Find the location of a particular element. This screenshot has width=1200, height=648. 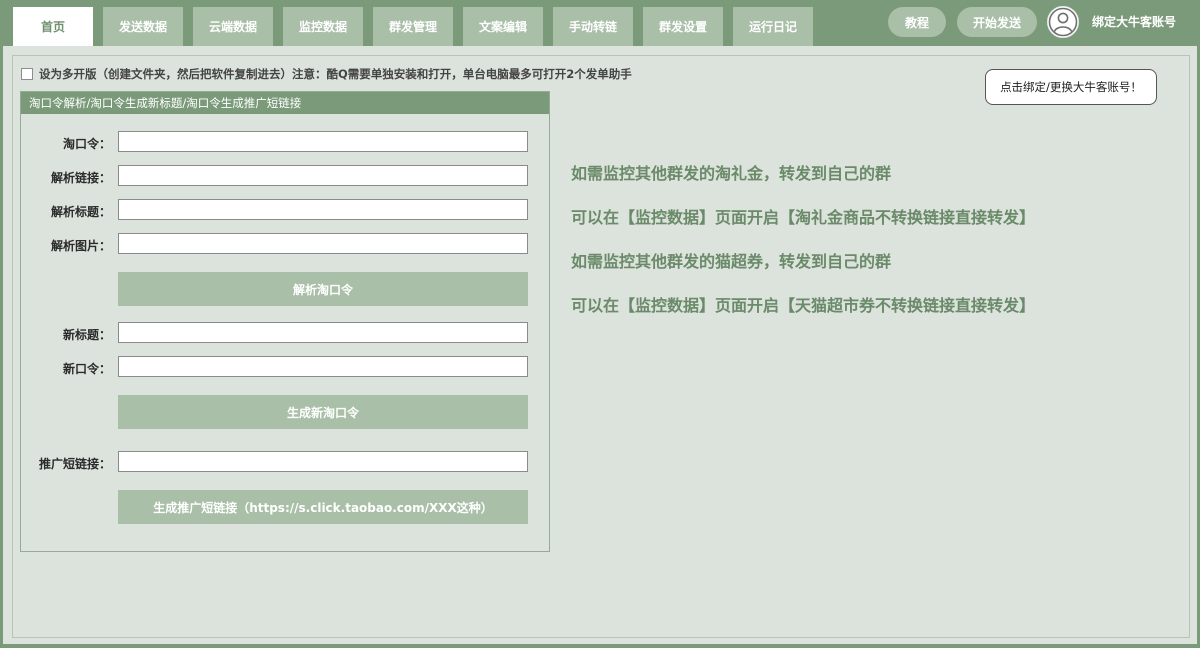

multi-instance-checkbox is located at coordinates (27, 74).